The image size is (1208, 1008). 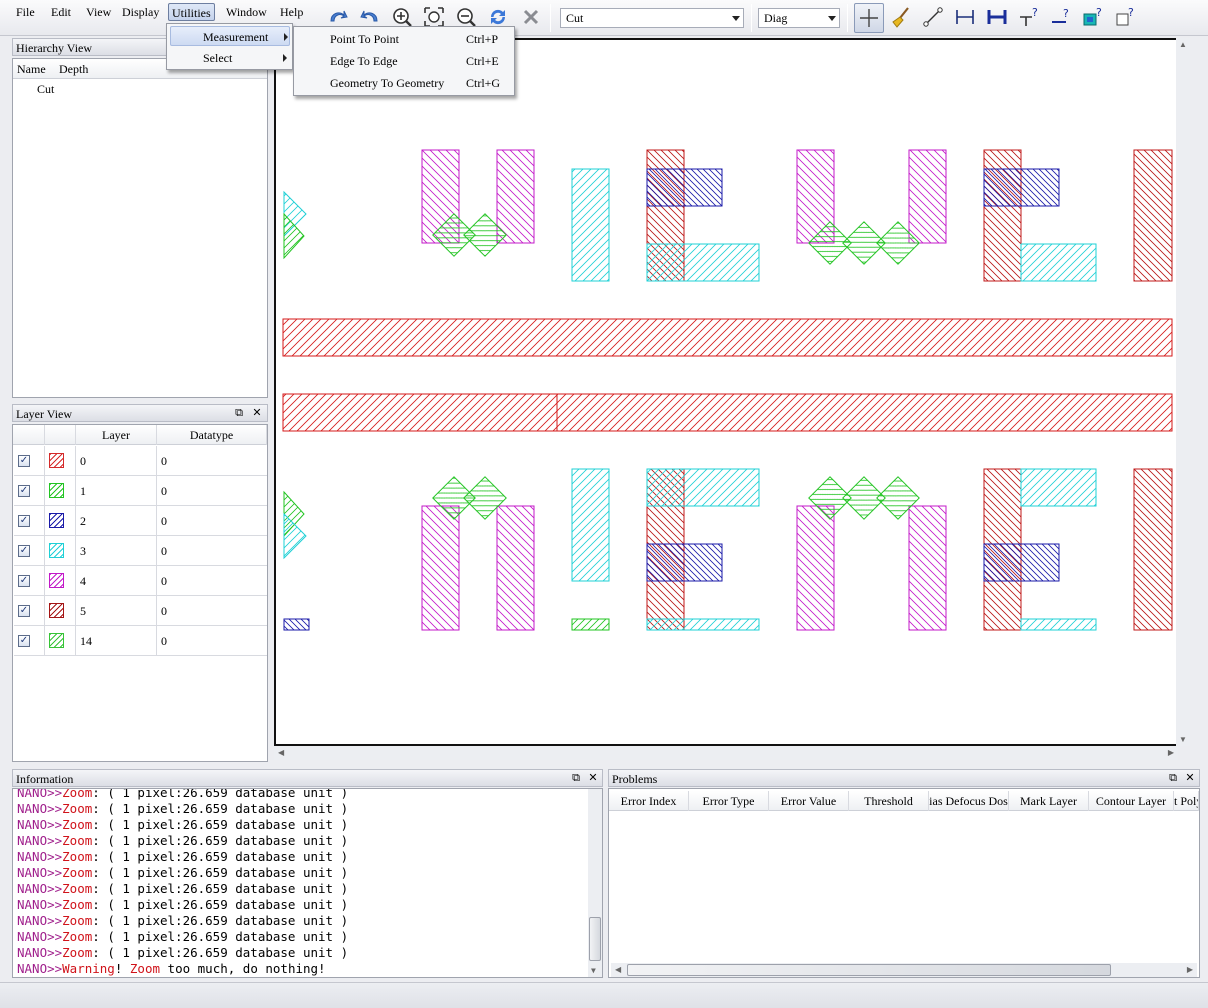 I want to click on layer-row: ✓ 3 0, so click(x=140, y=551).